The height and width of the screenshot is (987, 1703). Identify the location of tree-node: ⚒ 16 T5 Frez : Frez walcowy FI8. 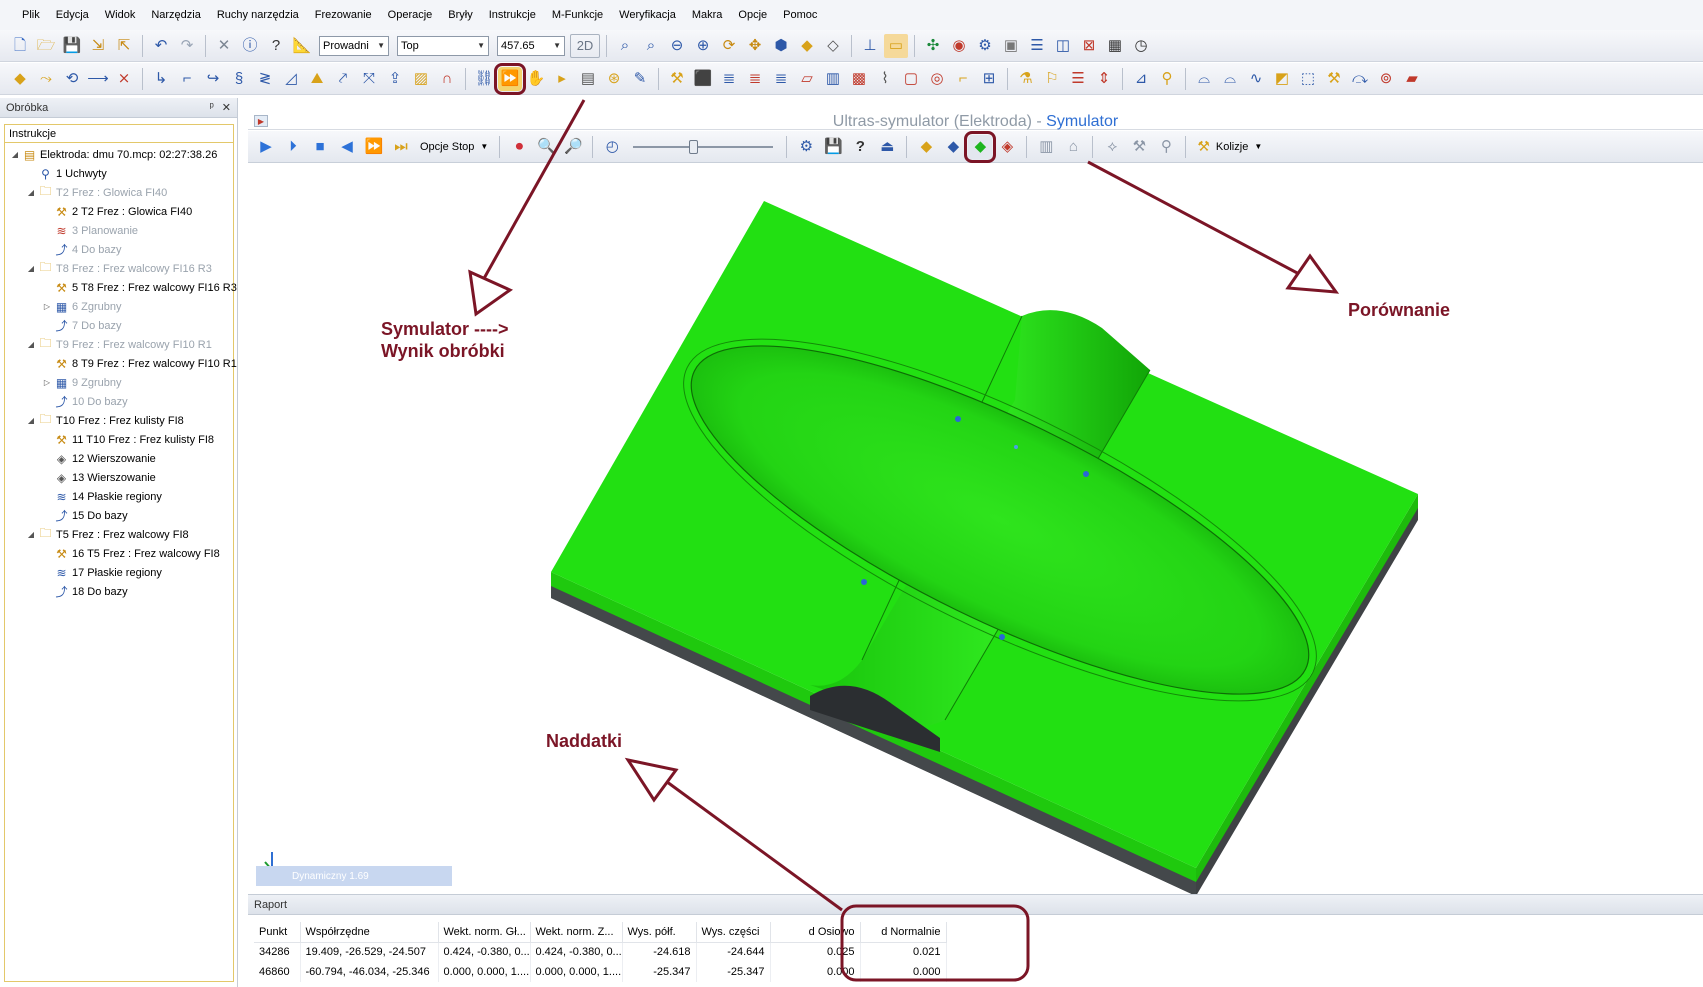
(130, 553).